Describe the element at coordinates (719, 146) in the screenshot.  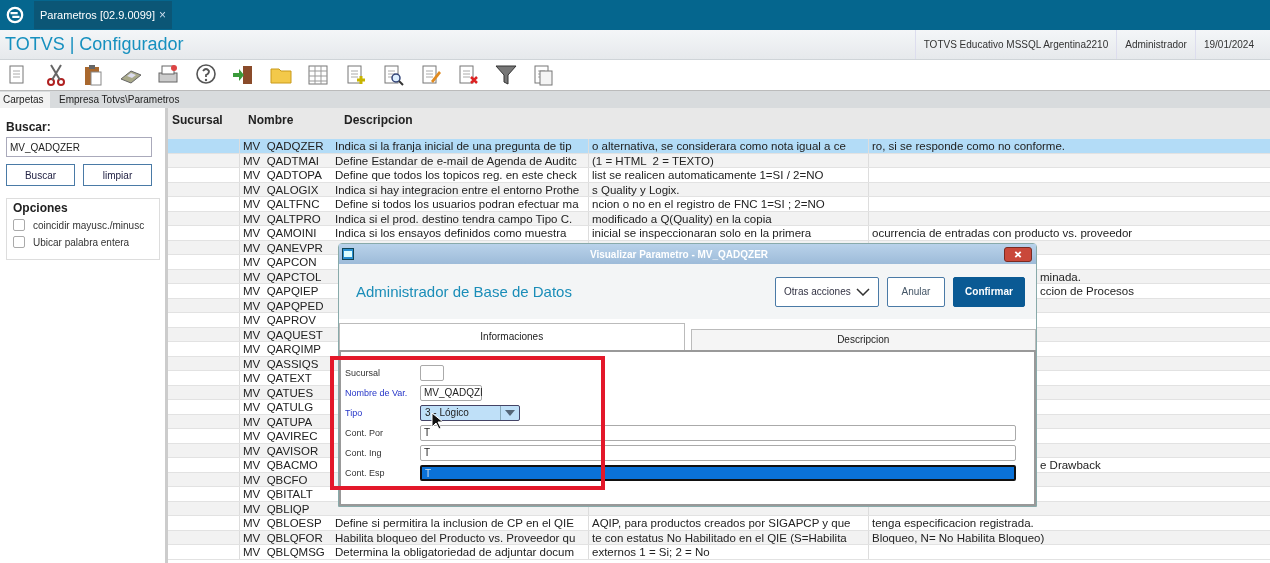
I see `table-cell: o alternativa, se considerara como nota igual a ce` at that location.